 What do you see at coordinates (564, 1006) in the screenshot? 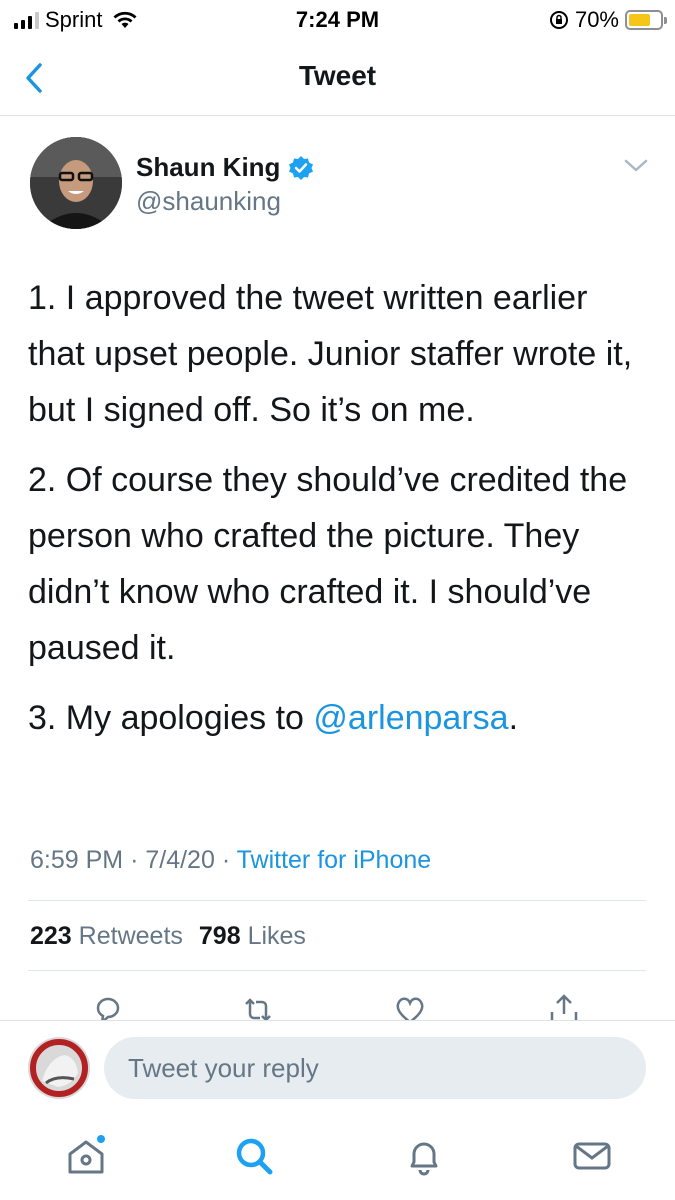
I see `share-icon` at bounding box center [564, 1006].